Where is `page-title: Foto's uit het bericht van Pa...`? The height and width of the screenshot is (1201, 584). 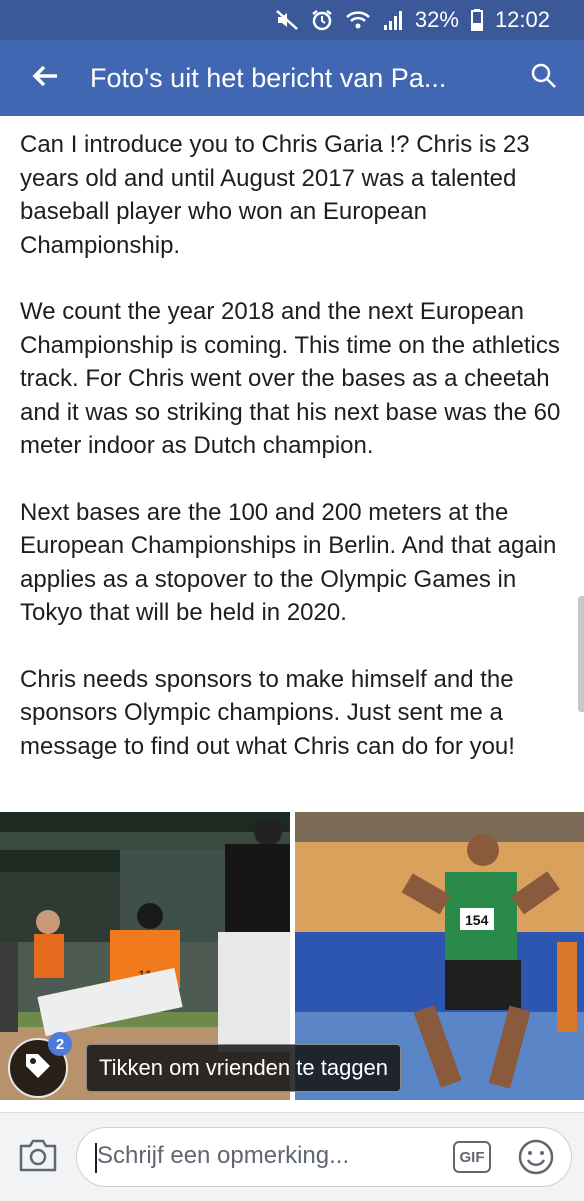
page-title: Foto's uit het bericht van Pa... is located at coordinates (268, 77).